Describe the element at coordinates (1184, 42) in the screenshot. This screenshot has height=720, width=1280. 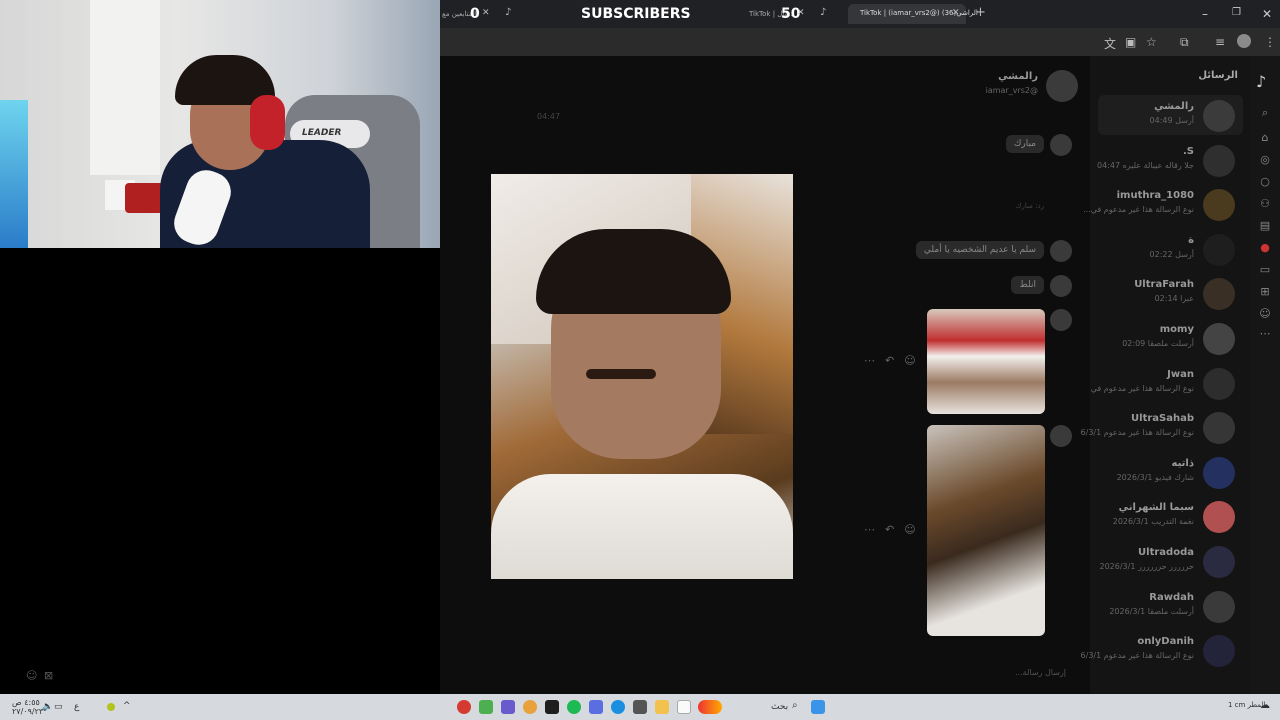
I see `extensions-icon: ⧉` at that location.